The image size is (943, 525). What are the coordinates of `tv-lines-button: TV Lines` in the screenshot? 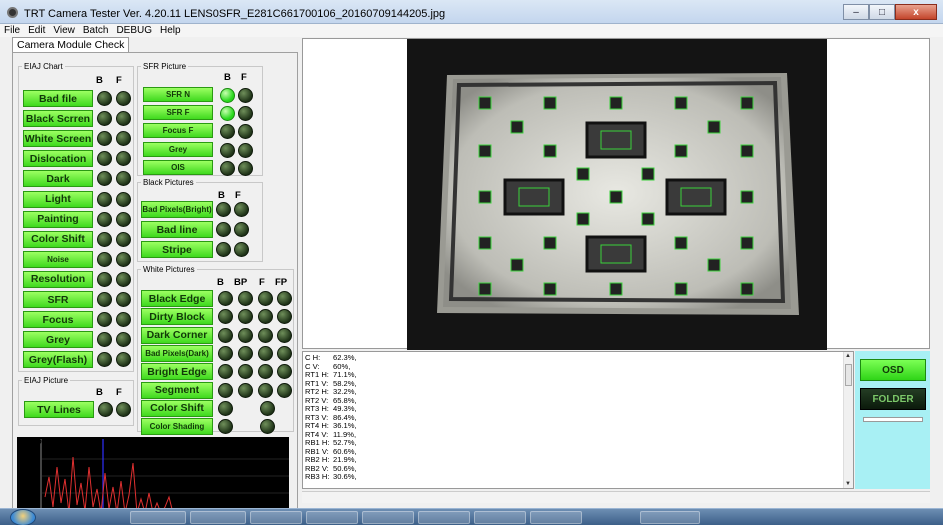 It's located at (59, 409).